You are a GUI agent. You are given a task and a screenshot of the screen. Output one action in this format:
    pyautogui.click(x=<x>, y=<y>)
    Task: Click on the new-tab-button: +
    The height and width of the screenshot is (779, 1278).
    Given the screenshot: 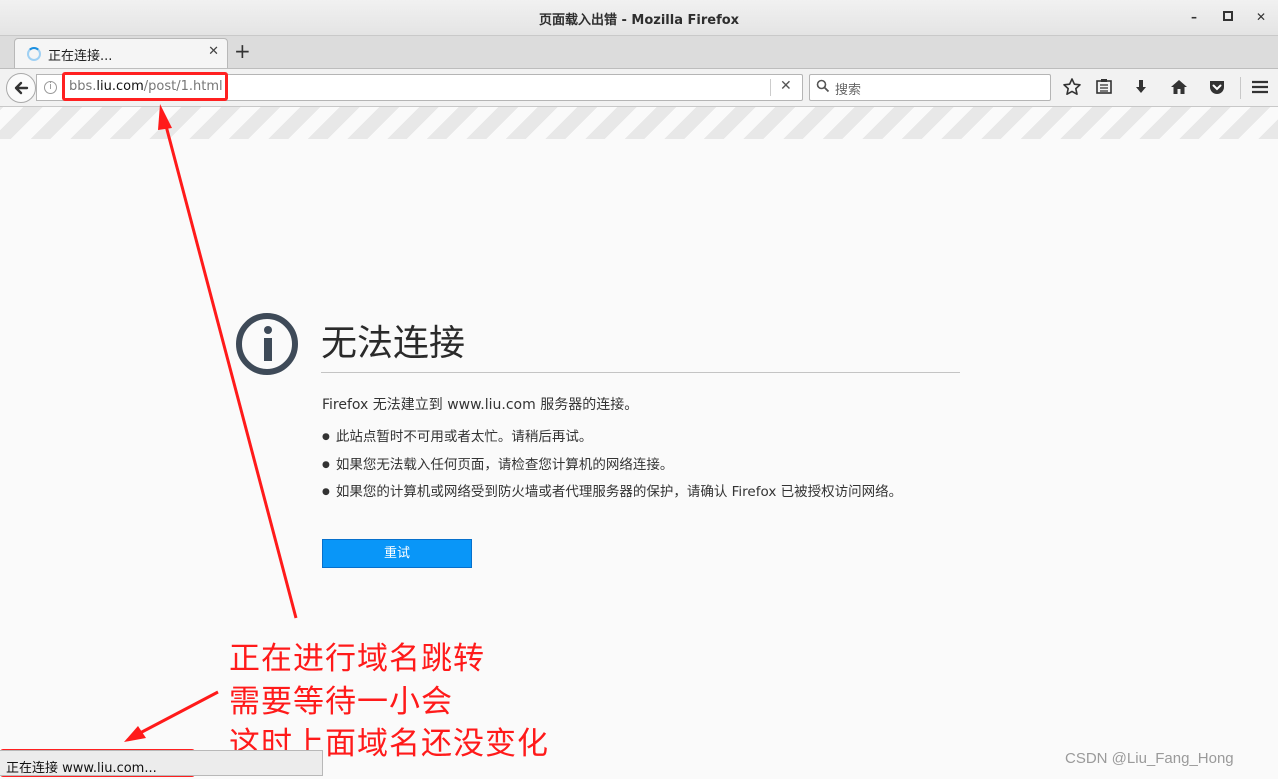 What is the action you would take?
    pyautogui.click(x=242, y=51)
    